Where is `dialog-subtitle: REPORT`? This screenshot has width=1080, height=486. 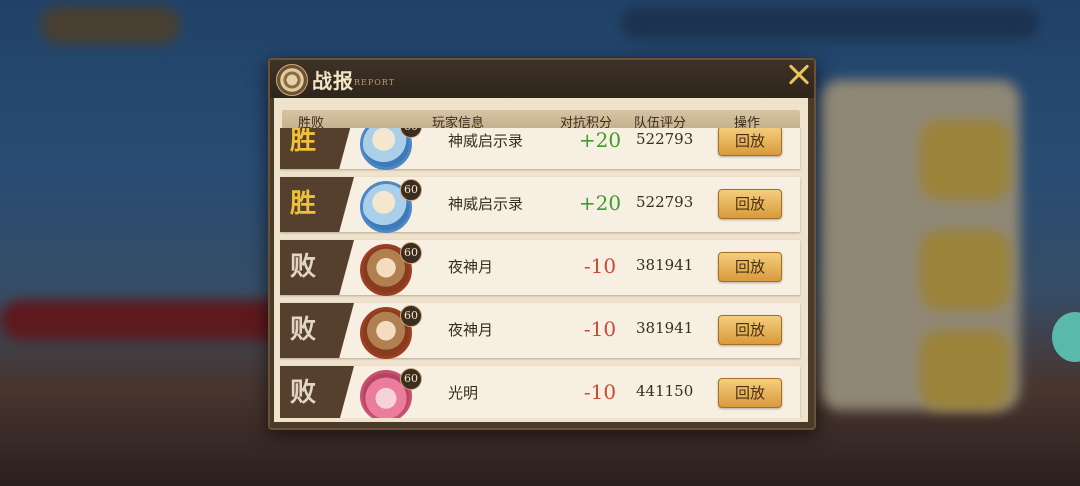 dialog-subtitle: REPORT is located at coordinates (375, 82).